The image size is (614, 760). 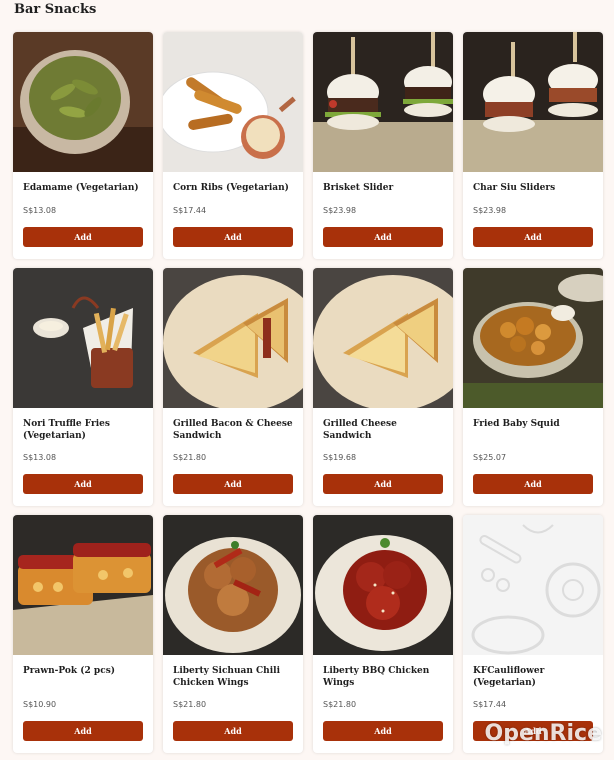 I want to click on menu-item-card: Grilled Cheese Sandwich S$19.68 Add, so click(x=383, y=387).